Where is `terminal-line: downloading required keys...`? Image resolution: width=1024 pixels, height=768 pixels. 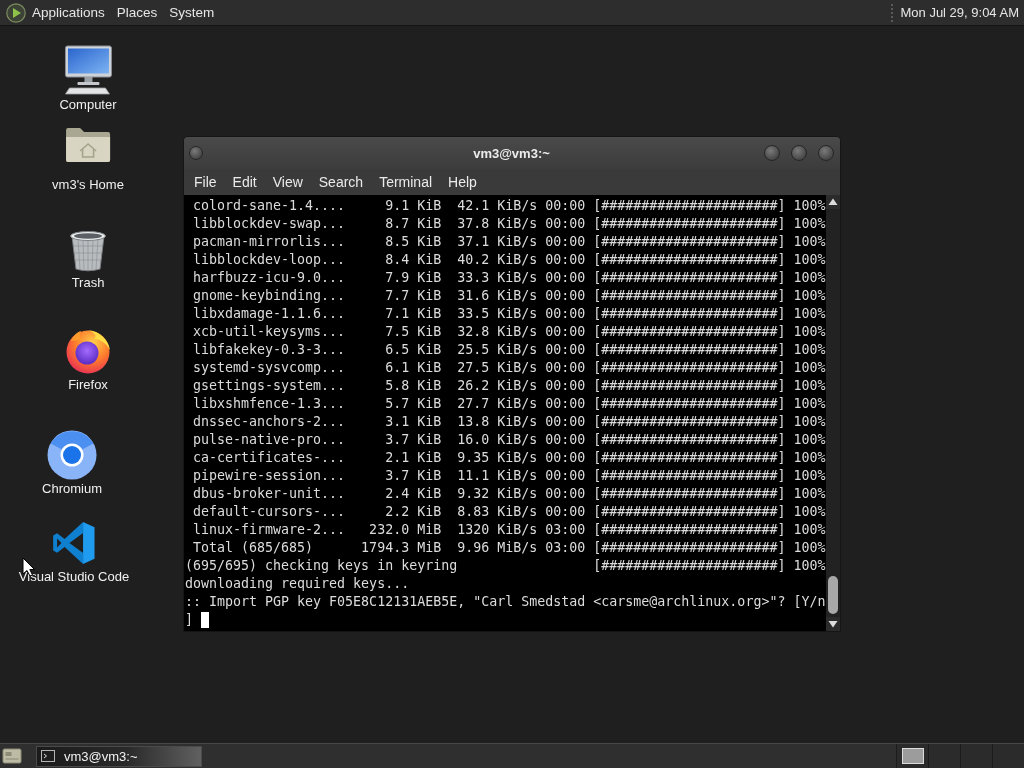
terminal-line: downloading required keys... is located at coordinates (297, 584).